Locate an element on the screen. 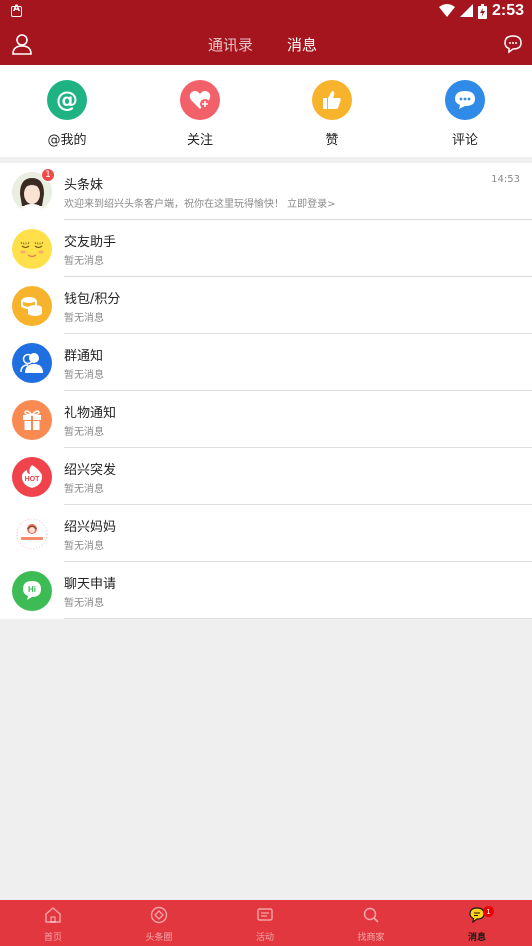  svg-text: HOT is located at coordinates (33, 479).